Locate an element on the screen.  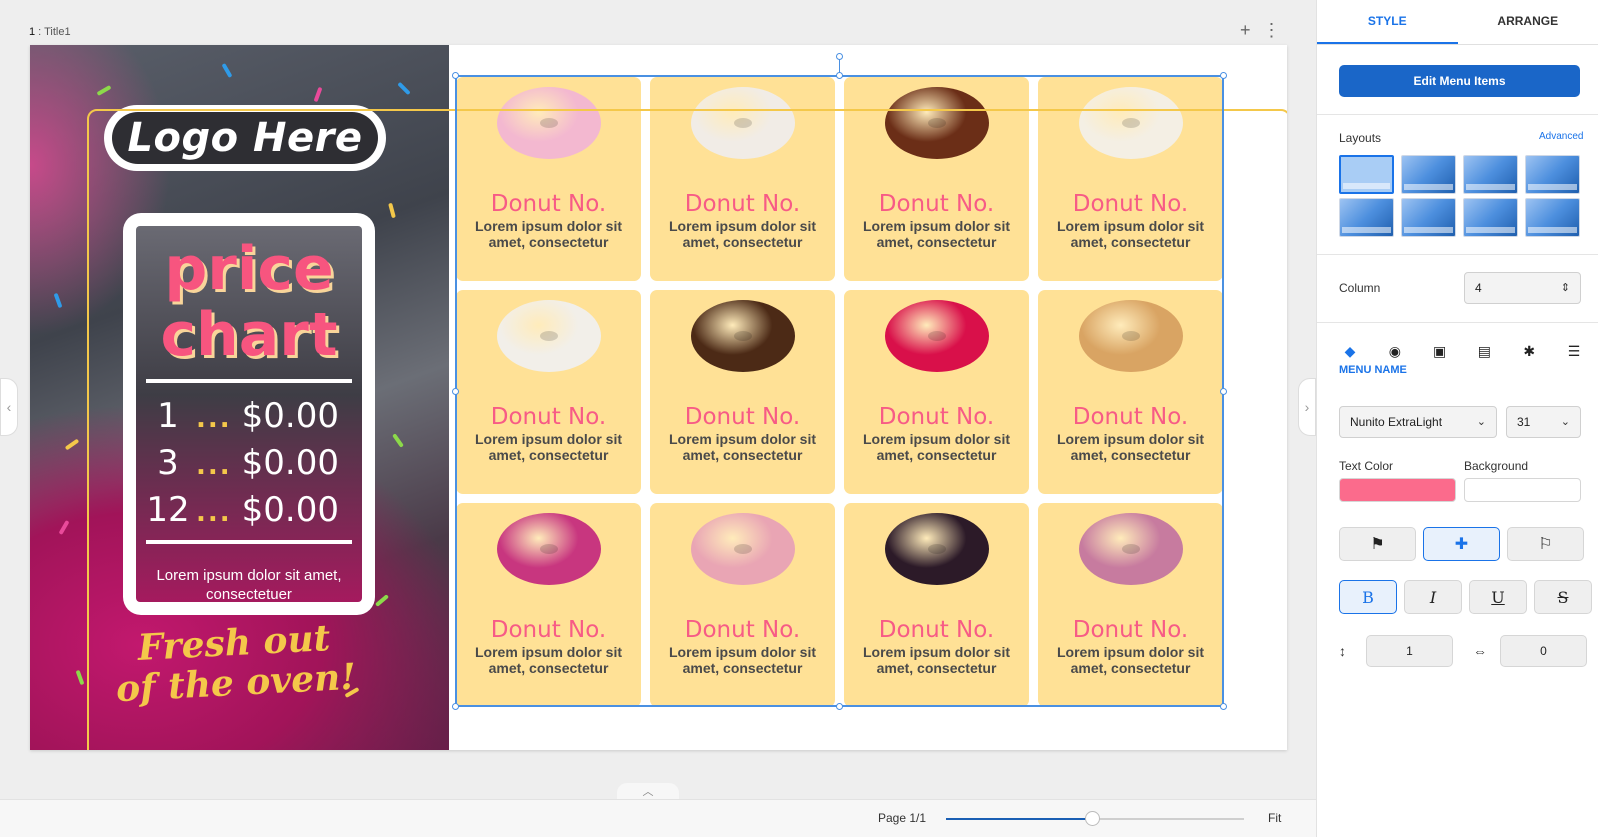
resize-handle-top is located at coordinates (839, 75).